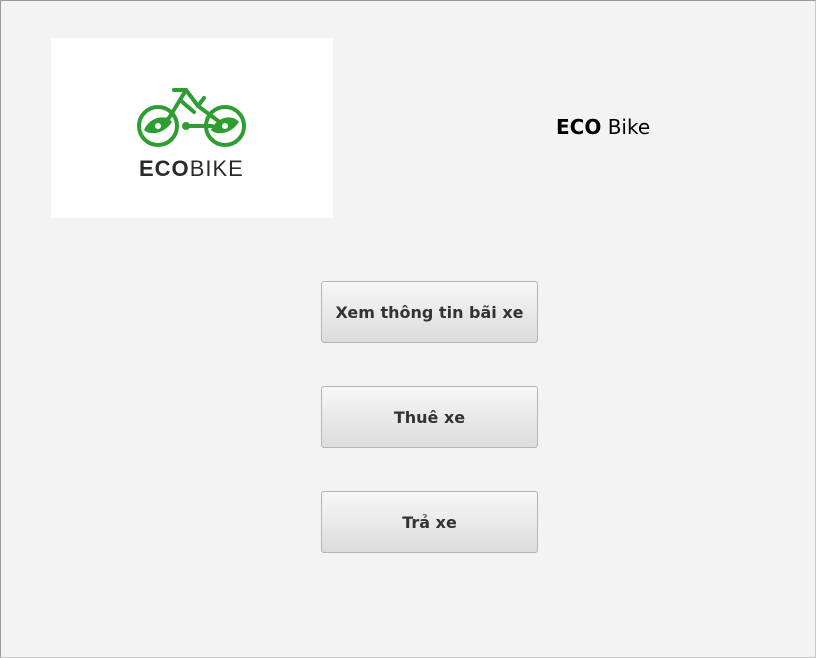  I want to click on logo-wordmark: ECOBIKE, so click(191, 169).